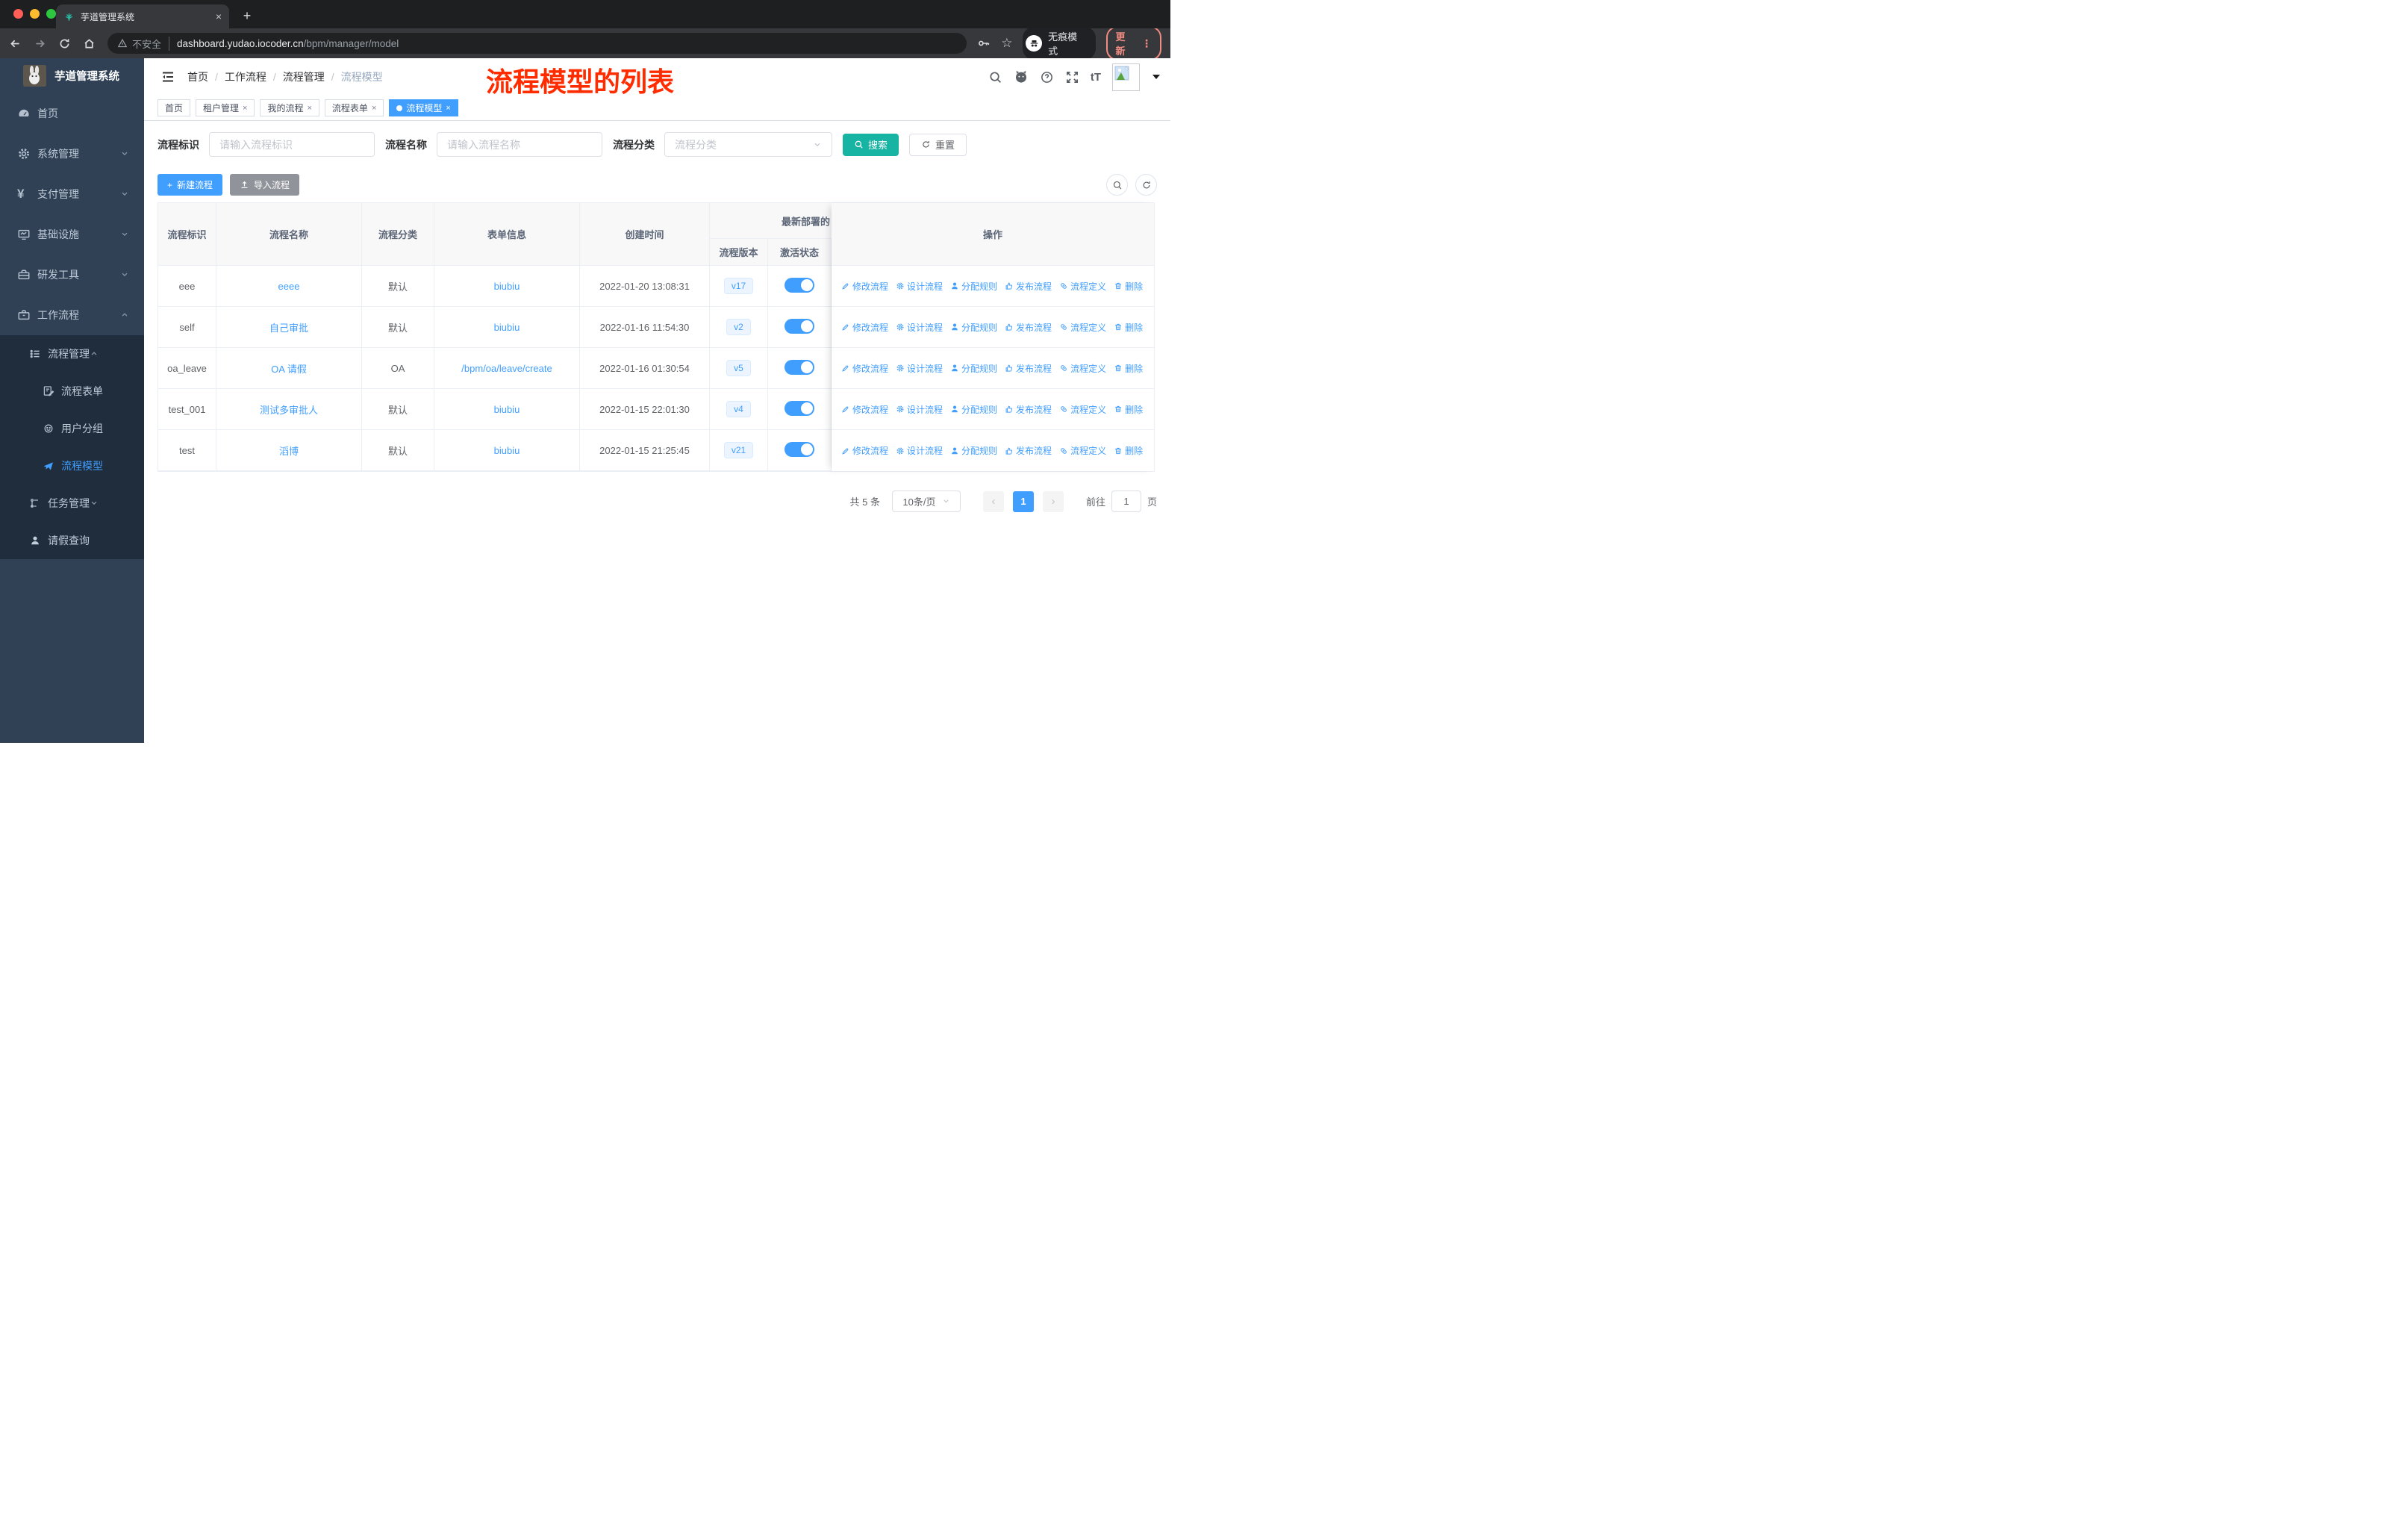  I want to click on sidebar-item-process-mgmt: 流程管理, so click(72, 354).